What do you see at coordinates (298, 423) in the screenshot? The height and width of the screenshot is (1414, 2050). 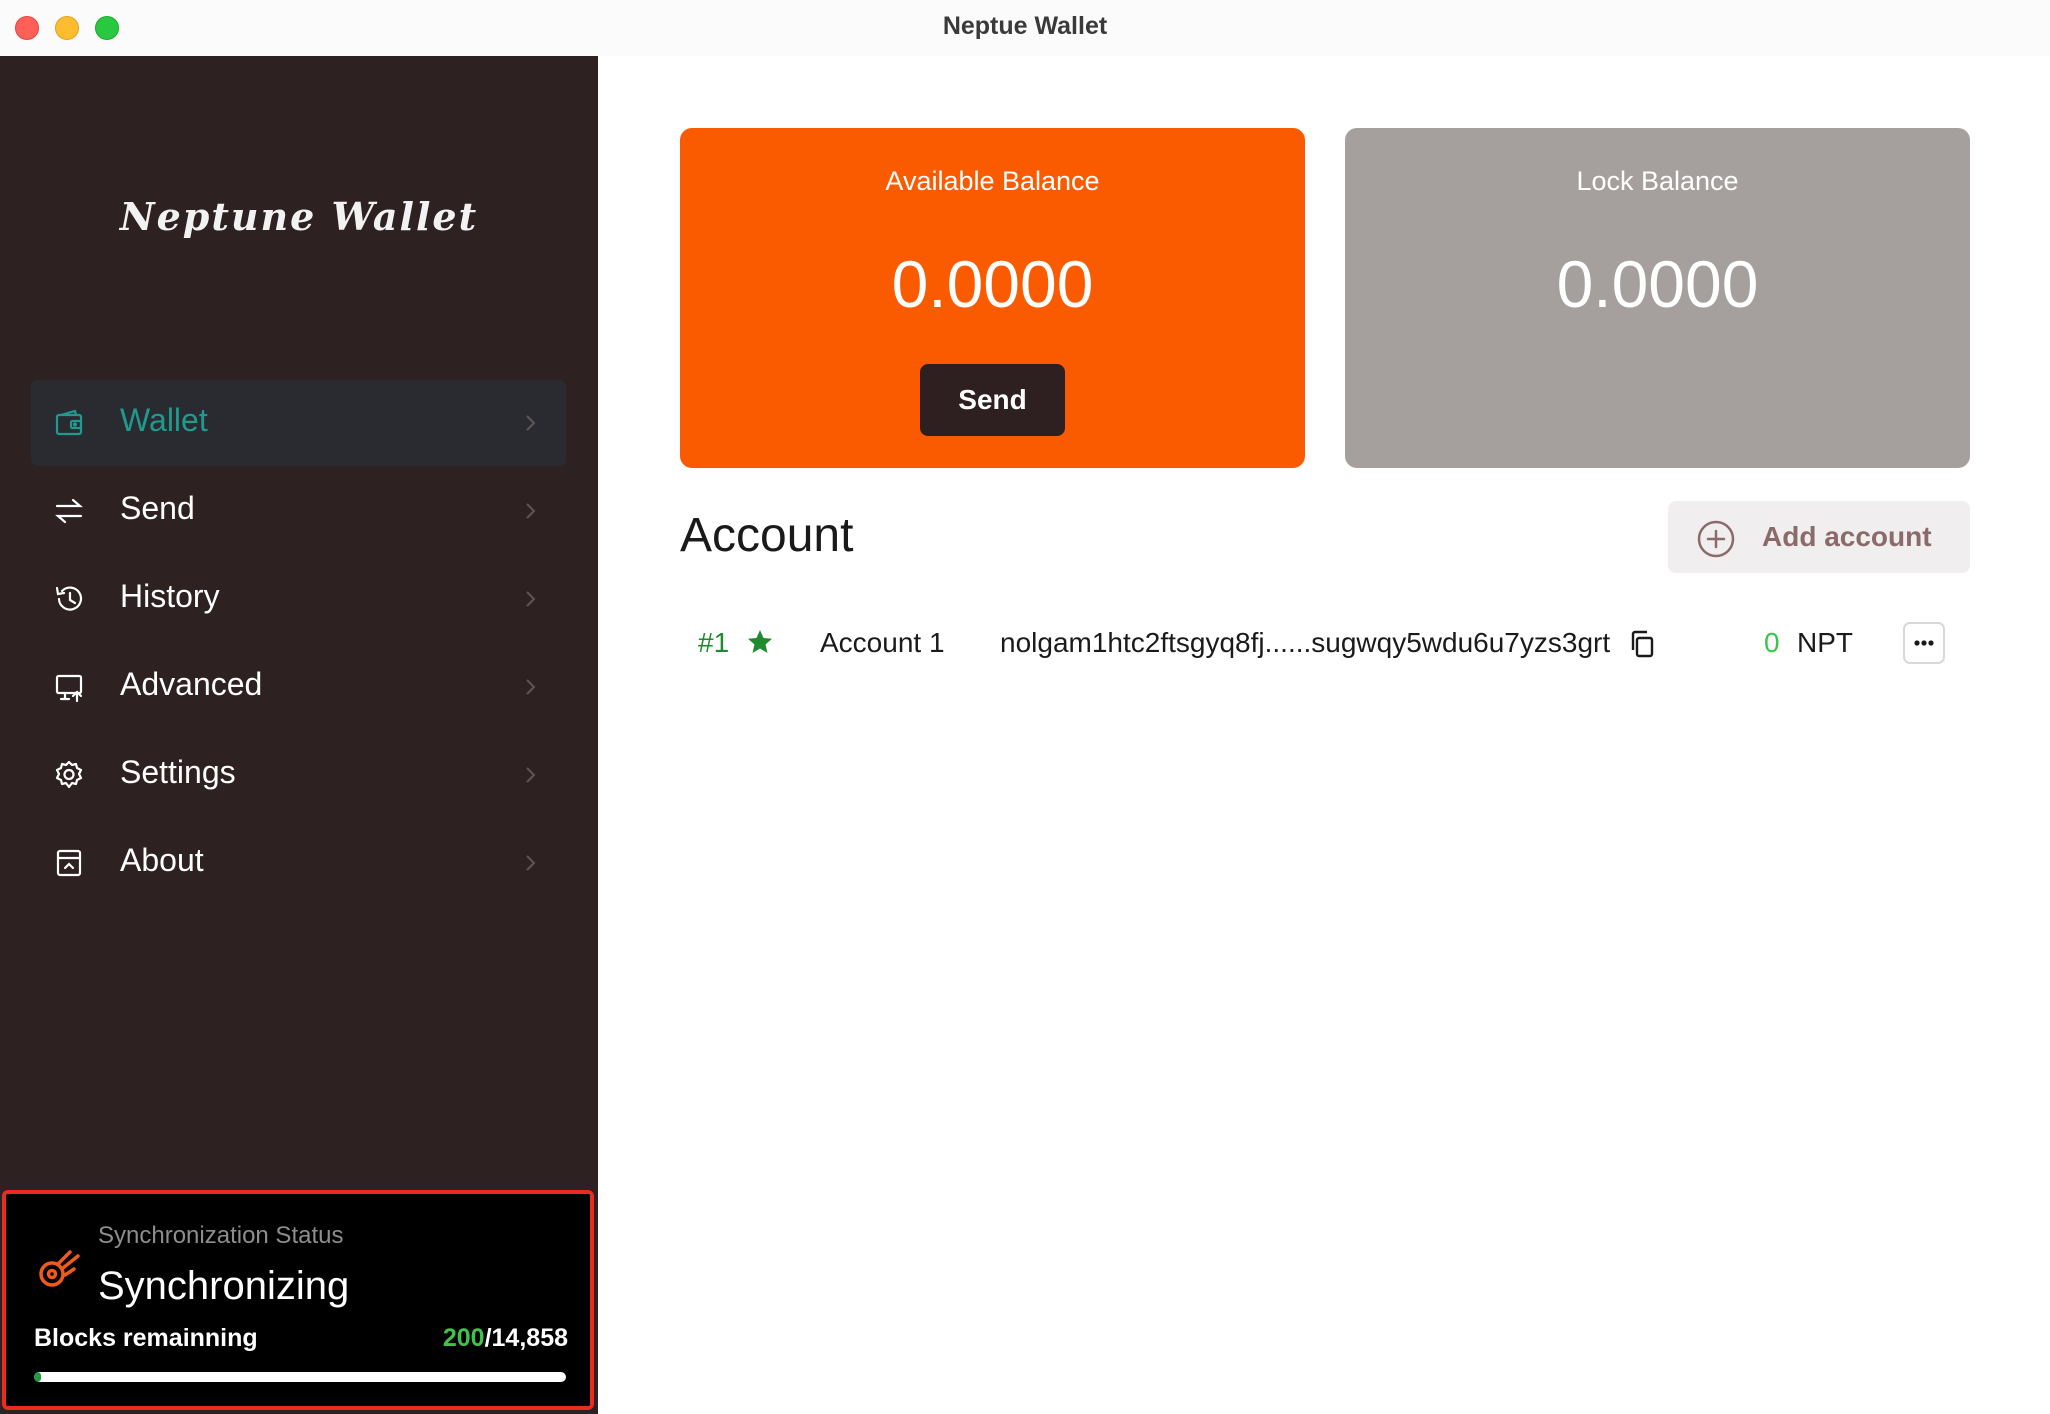 I see `sidebar-item-wallet: Wallet` at bounding box center [298, 423].